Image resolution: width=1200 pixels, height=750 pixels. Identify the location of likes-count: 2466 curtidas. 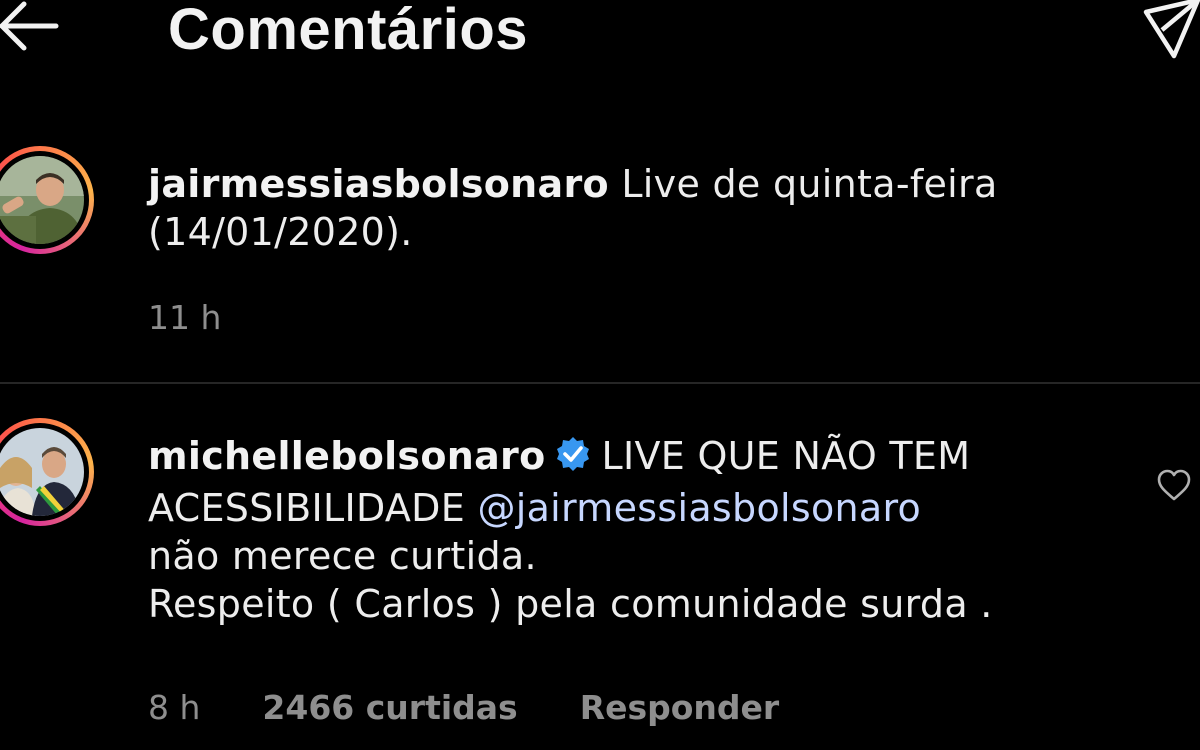
(389, 707).